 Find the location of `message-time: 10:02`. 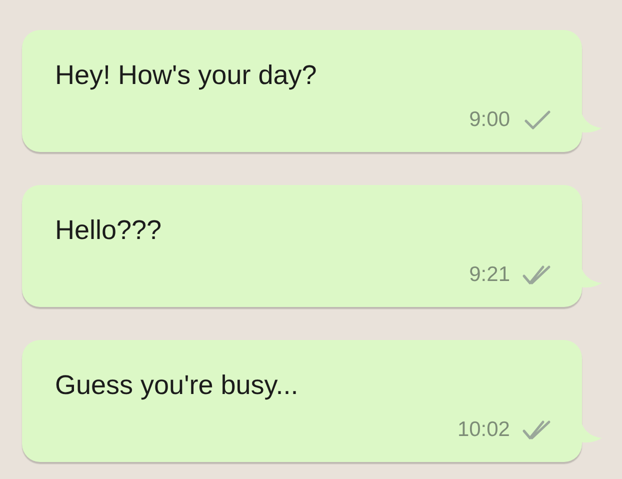

message-time: 10:02 is located at coordinates (483, 430).